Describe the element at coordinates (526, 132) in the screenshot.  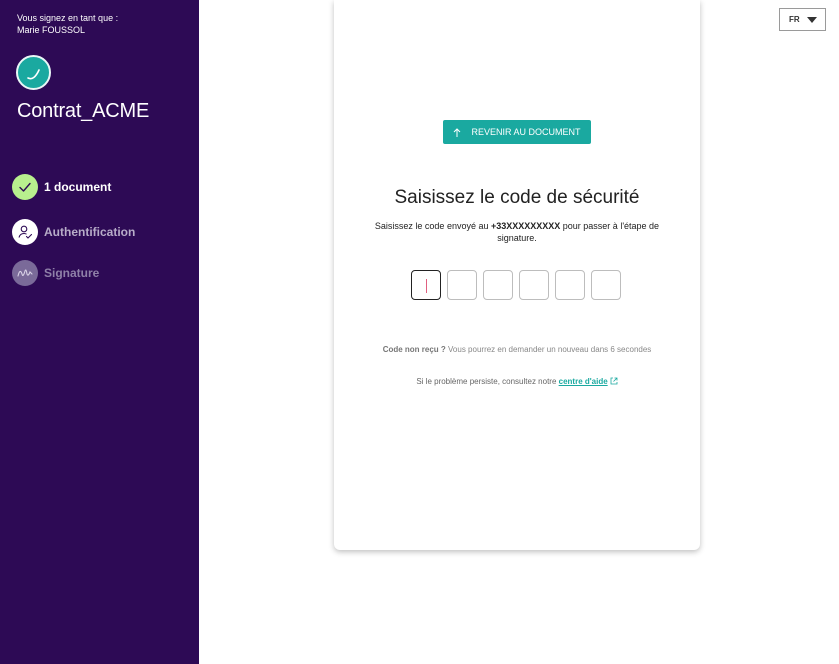
I see `back-to-document-label: REVENIR AU DOCUMENT` at that location.